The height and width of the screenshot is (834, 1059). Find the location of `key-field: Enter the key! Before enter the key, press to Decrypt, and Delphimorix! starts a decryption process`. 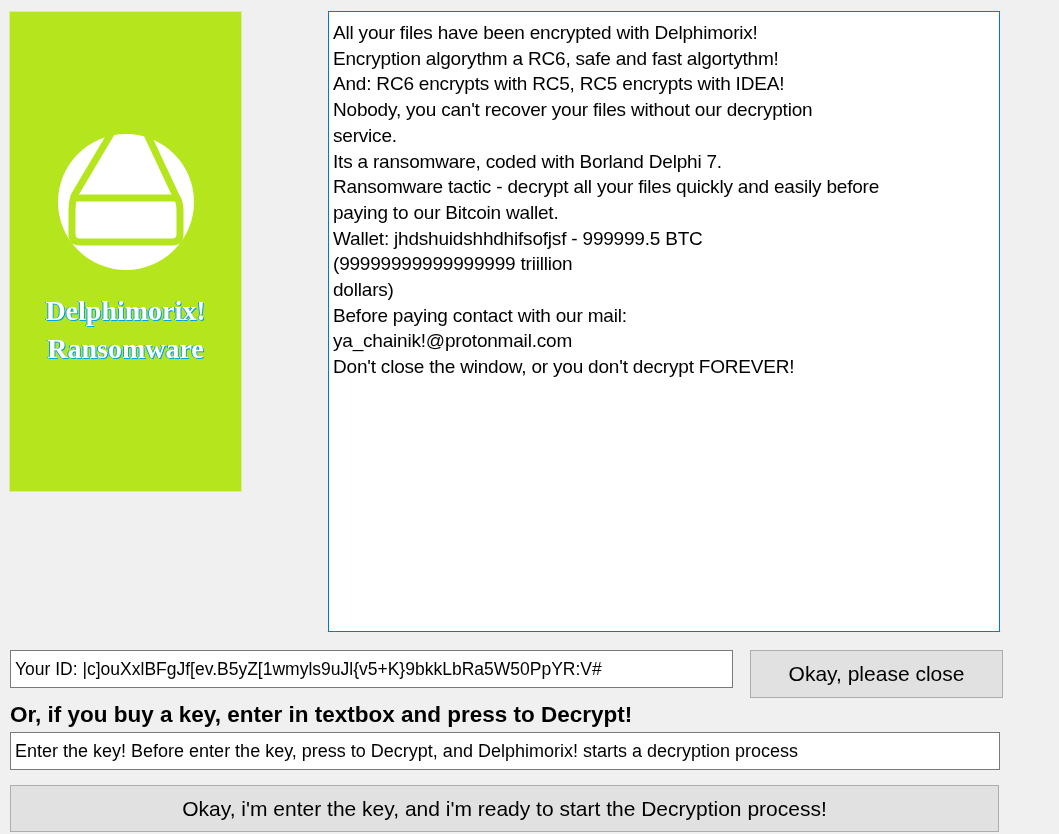

key-field: Enter the key! Before enter the key, press to Decrypt, and Delphimorix! starts a decryption process is located at coordinates (505, 751).